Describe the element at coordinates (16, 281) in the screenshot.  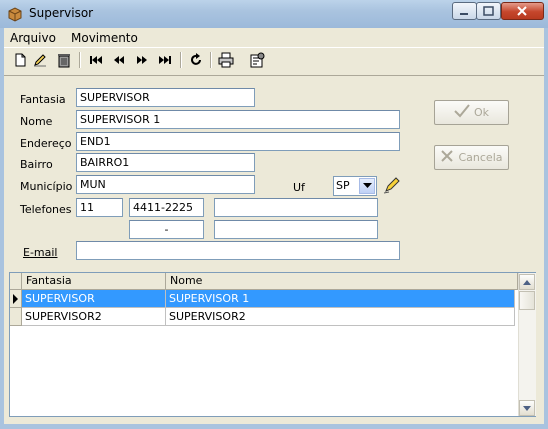
I see `grid-corner` at that location.